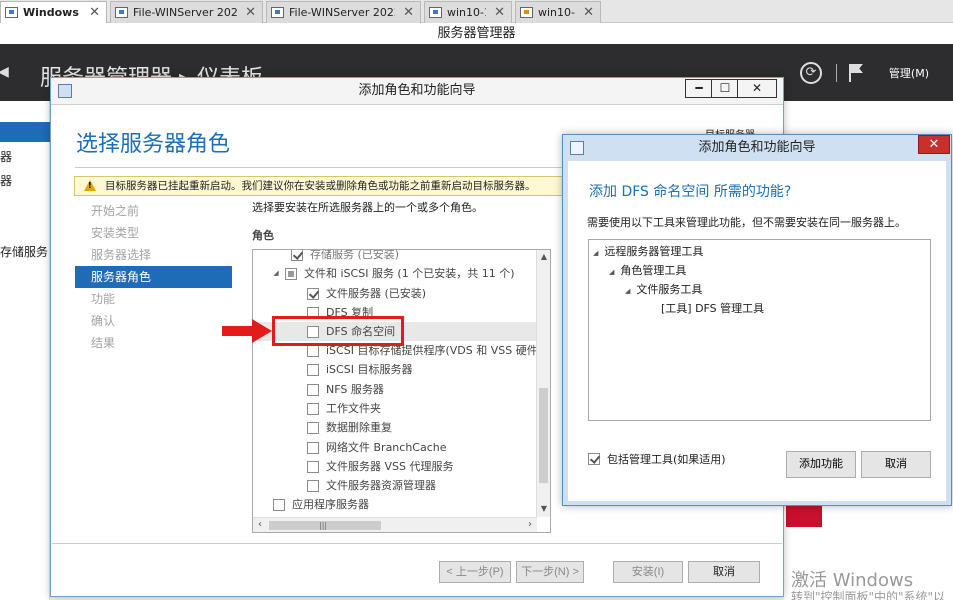 This screenshot has height=600, width=953. What do you see at coordinates (25, 132) in the screenshot?
I see `sidebar-item-dashboard` at bounding box center [25, 132].